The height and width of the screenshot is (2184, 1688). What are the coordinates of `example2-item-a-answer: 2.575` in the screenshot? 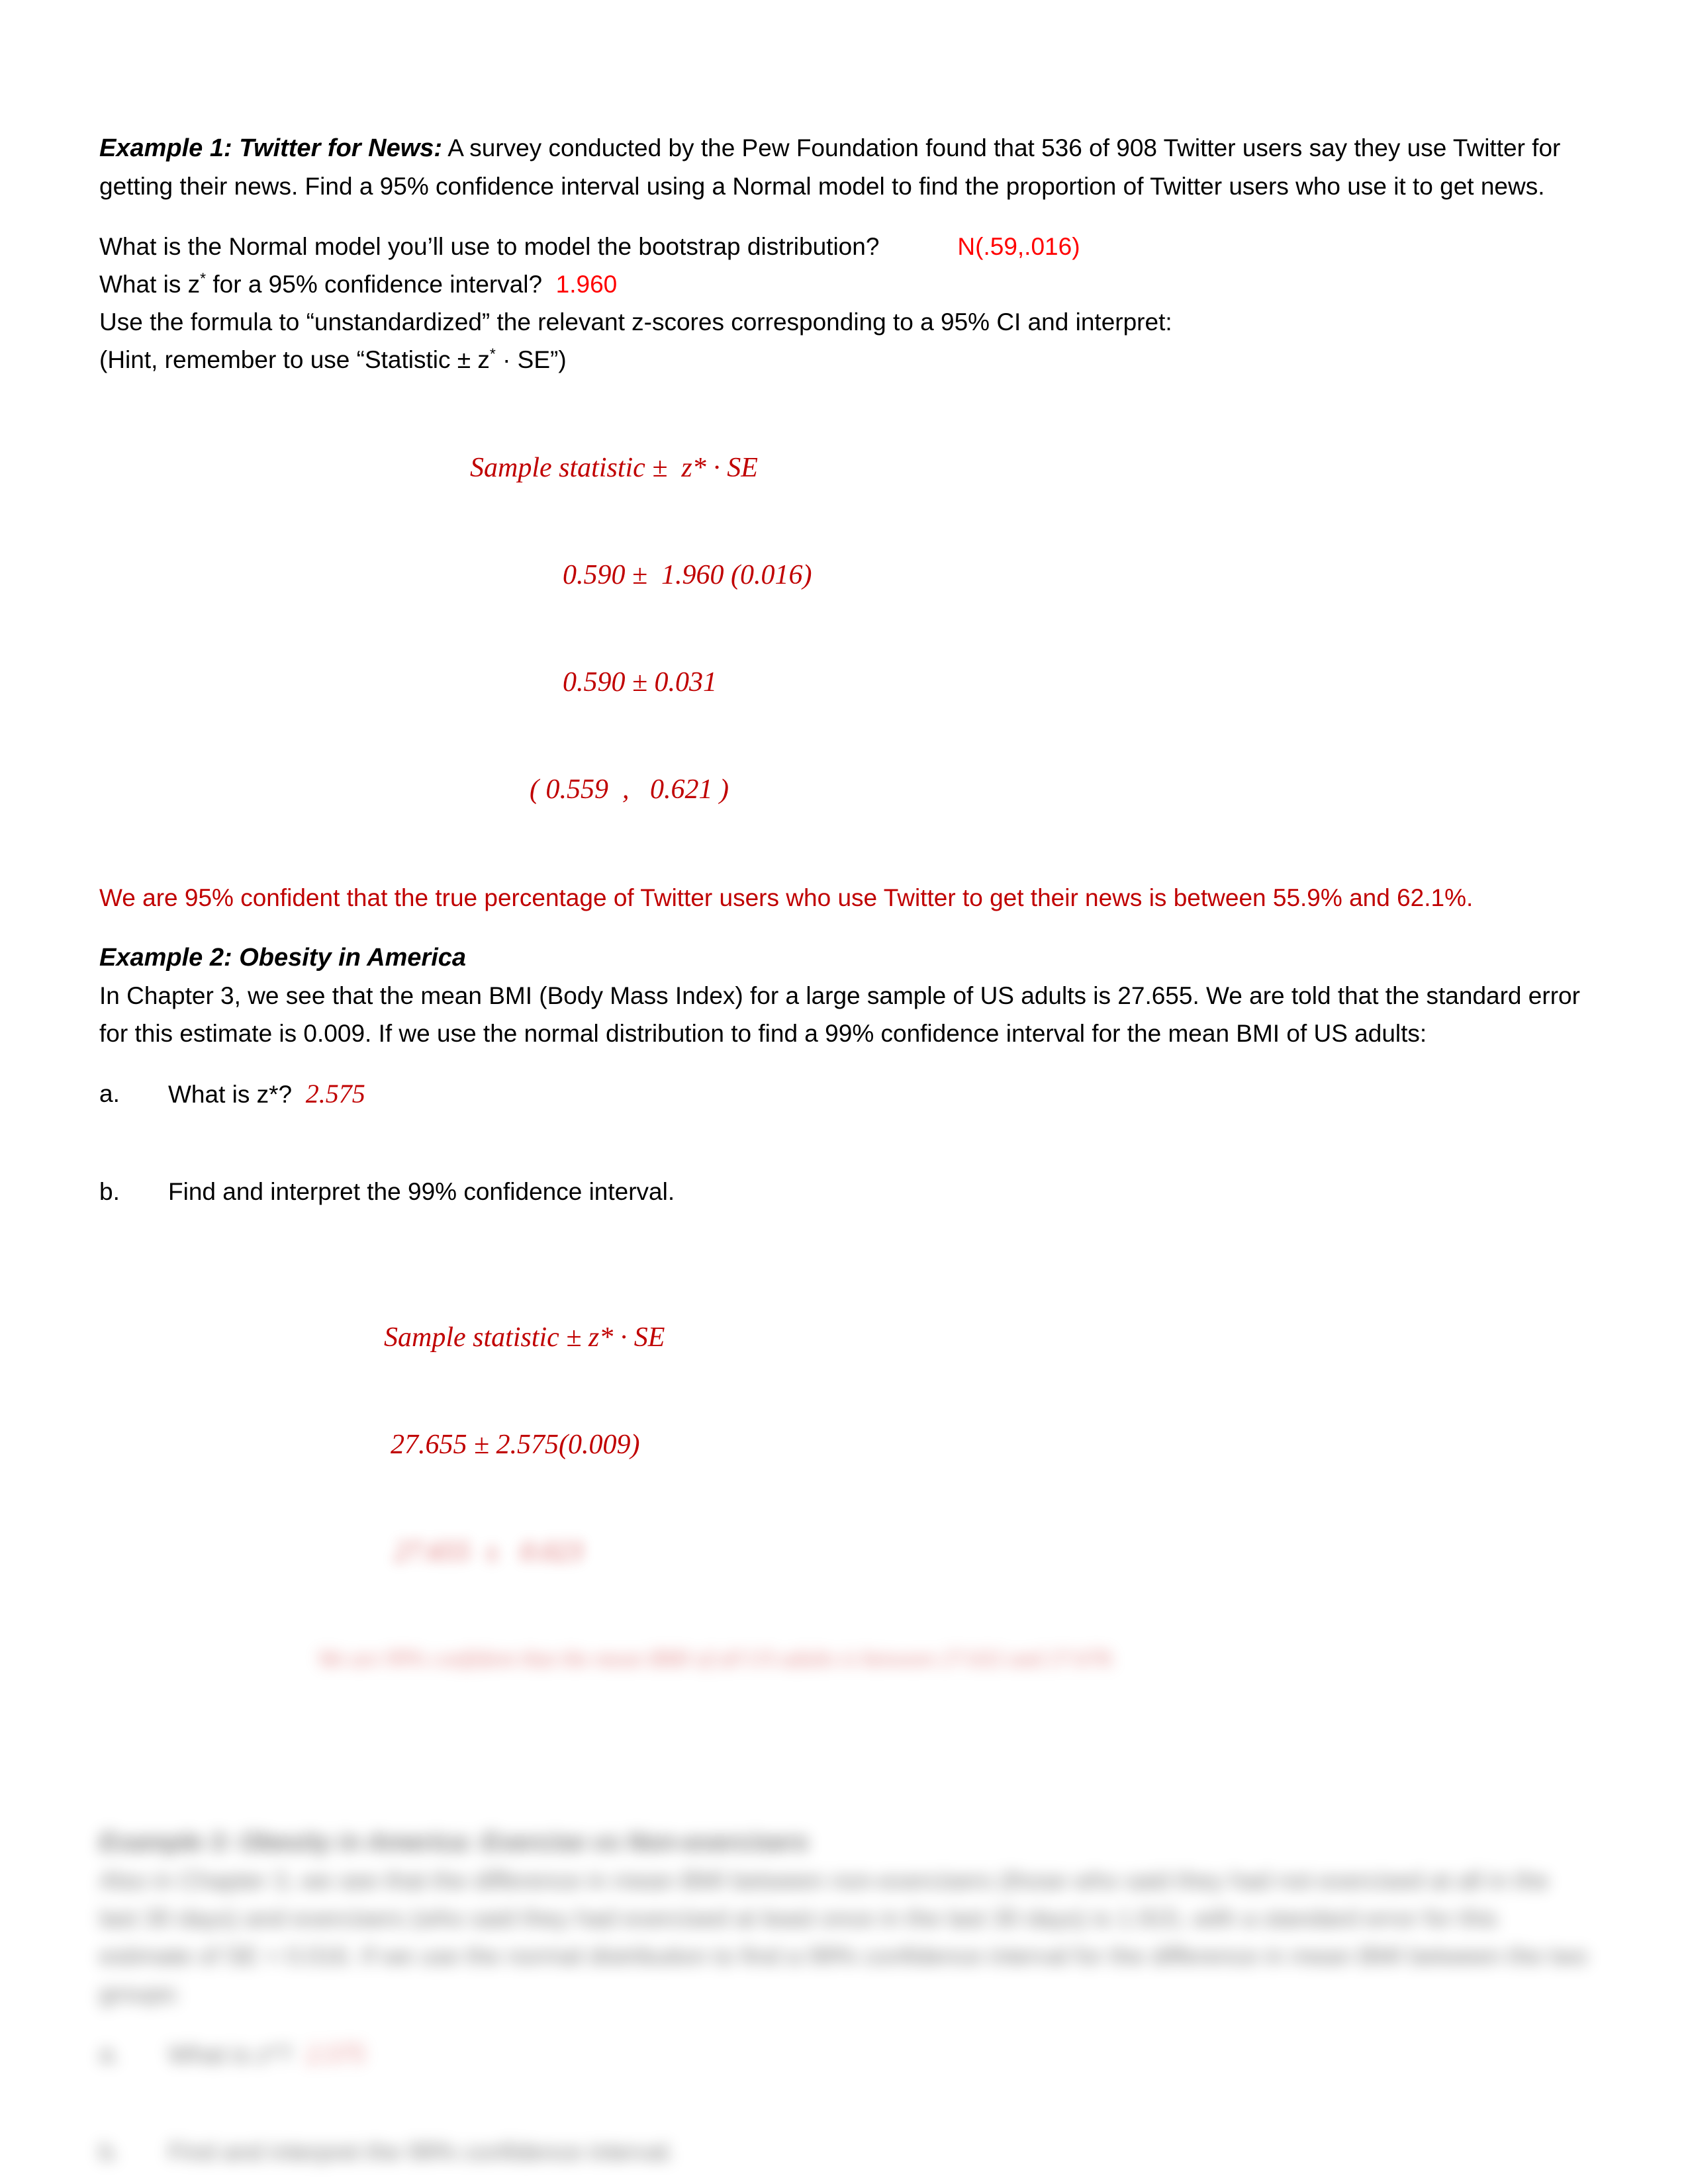 It's located at (335, 1094).